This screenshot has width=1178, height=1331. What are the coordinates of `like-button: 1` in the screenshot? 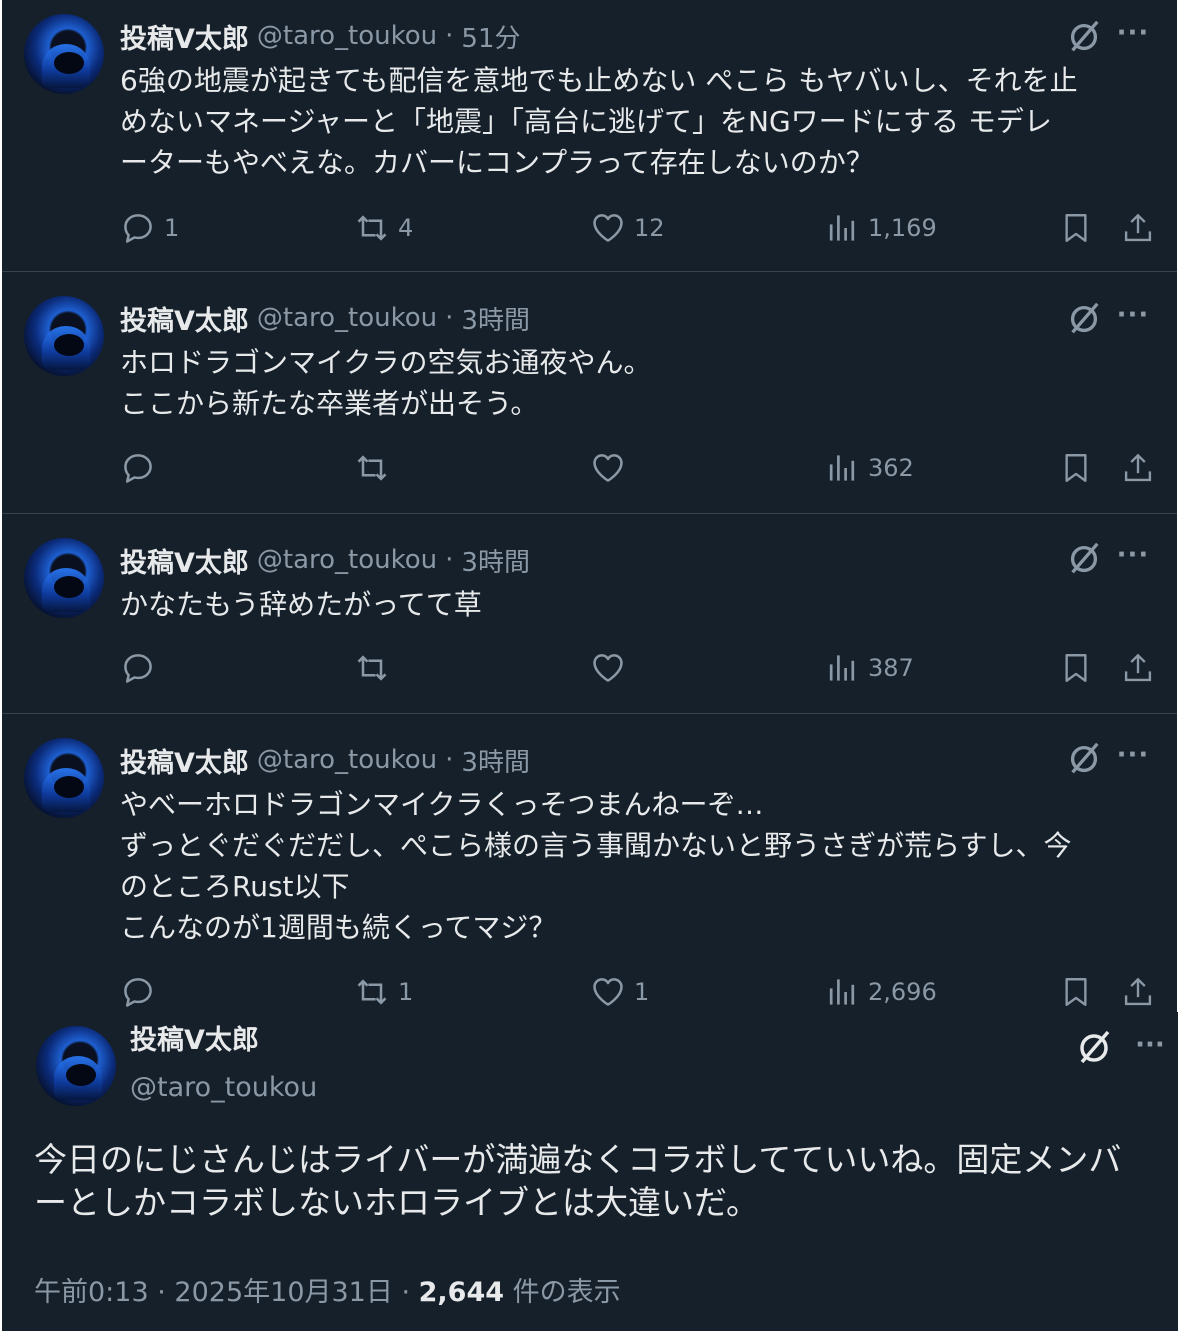 It's located at (619, 992).